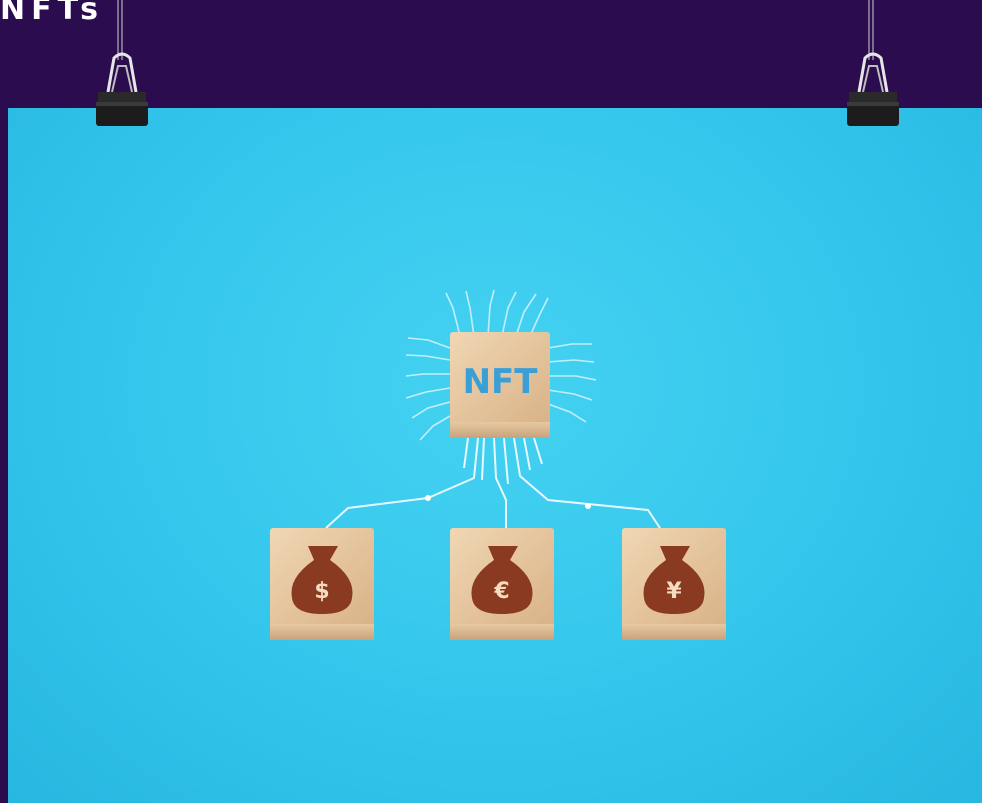 The width and height of the screenshot is (982, 803). I want to click on dollar-block: $, so click(322, 584).